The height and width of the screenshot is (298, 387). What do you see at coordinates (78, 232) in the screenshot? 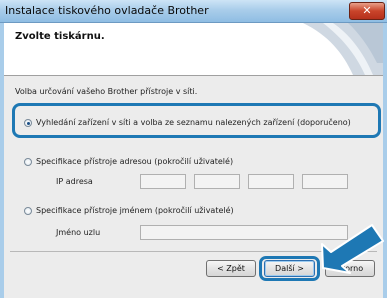
I see `node-name-label: Jméno uzlu` at bounding box center [78, 232].